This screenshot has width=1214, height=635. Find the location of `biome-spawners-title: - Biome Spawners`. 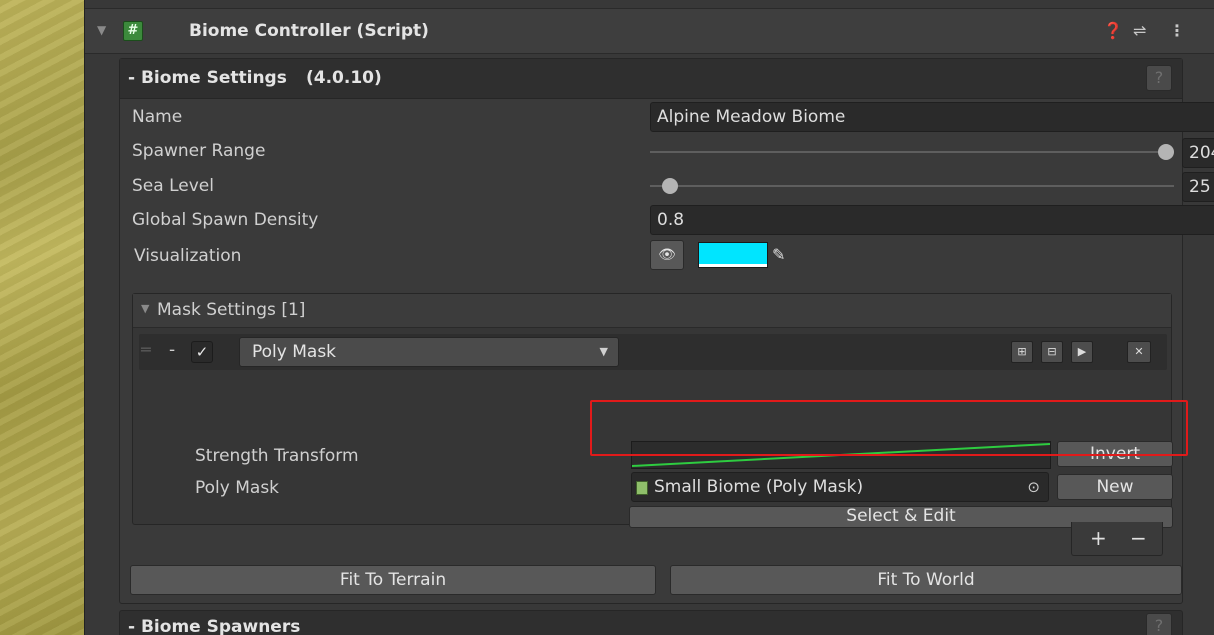

biome-spawners-title: - Biome Spawners is located at coordinates (214, 626).